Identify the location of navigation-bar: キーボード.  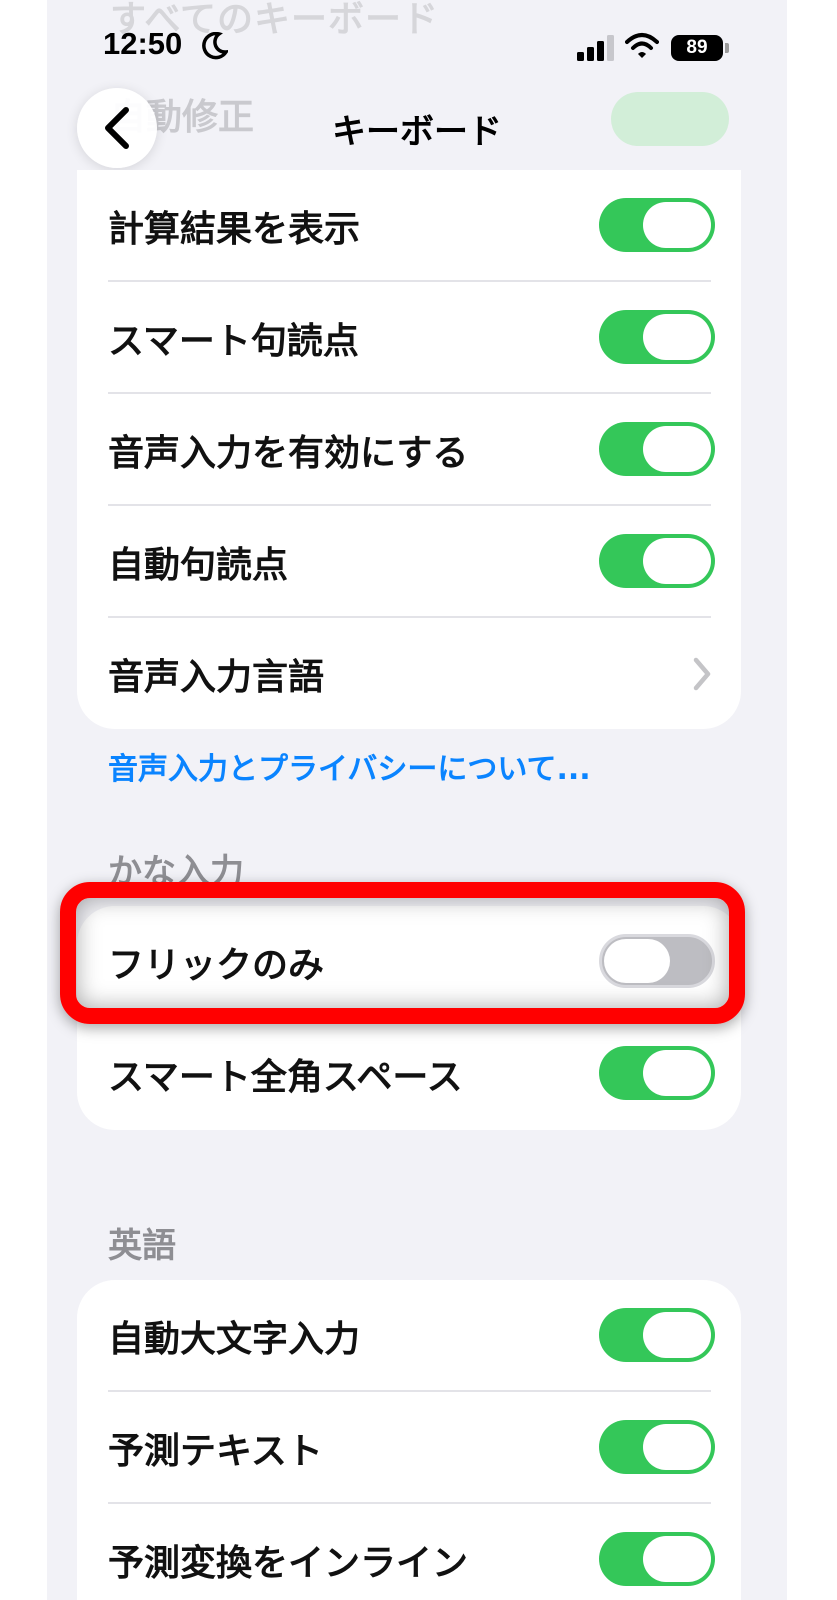
(417, 132).